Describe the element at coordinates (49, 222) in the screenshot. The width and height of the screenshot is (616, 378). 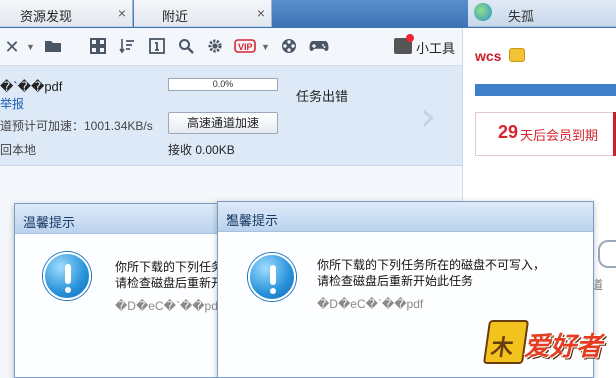
I see `dialog-title: 温馨提示` at that location.